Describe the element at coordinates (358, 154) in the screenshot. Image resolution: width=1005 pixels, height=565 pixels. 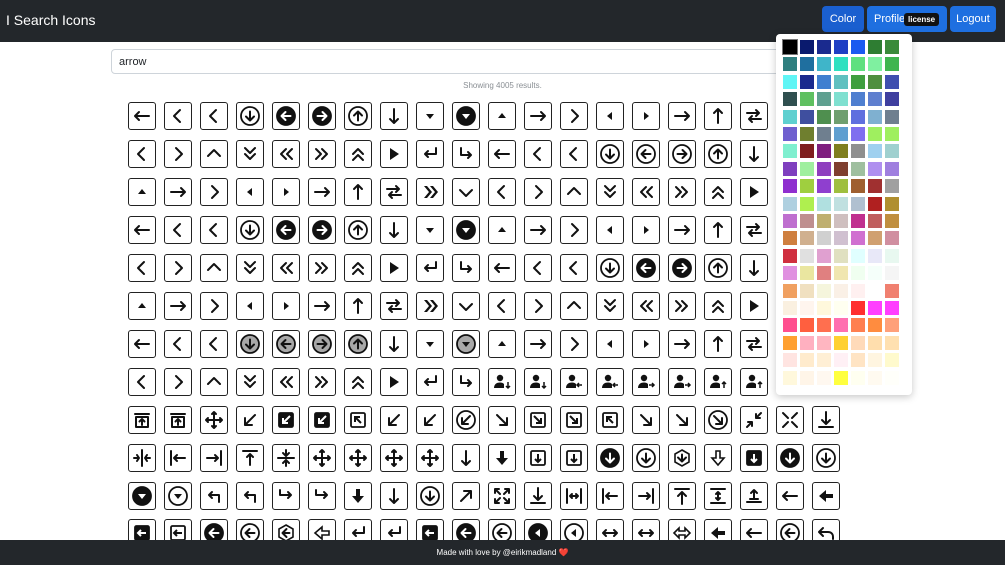
I see `chevrons-up-icon` at that location.